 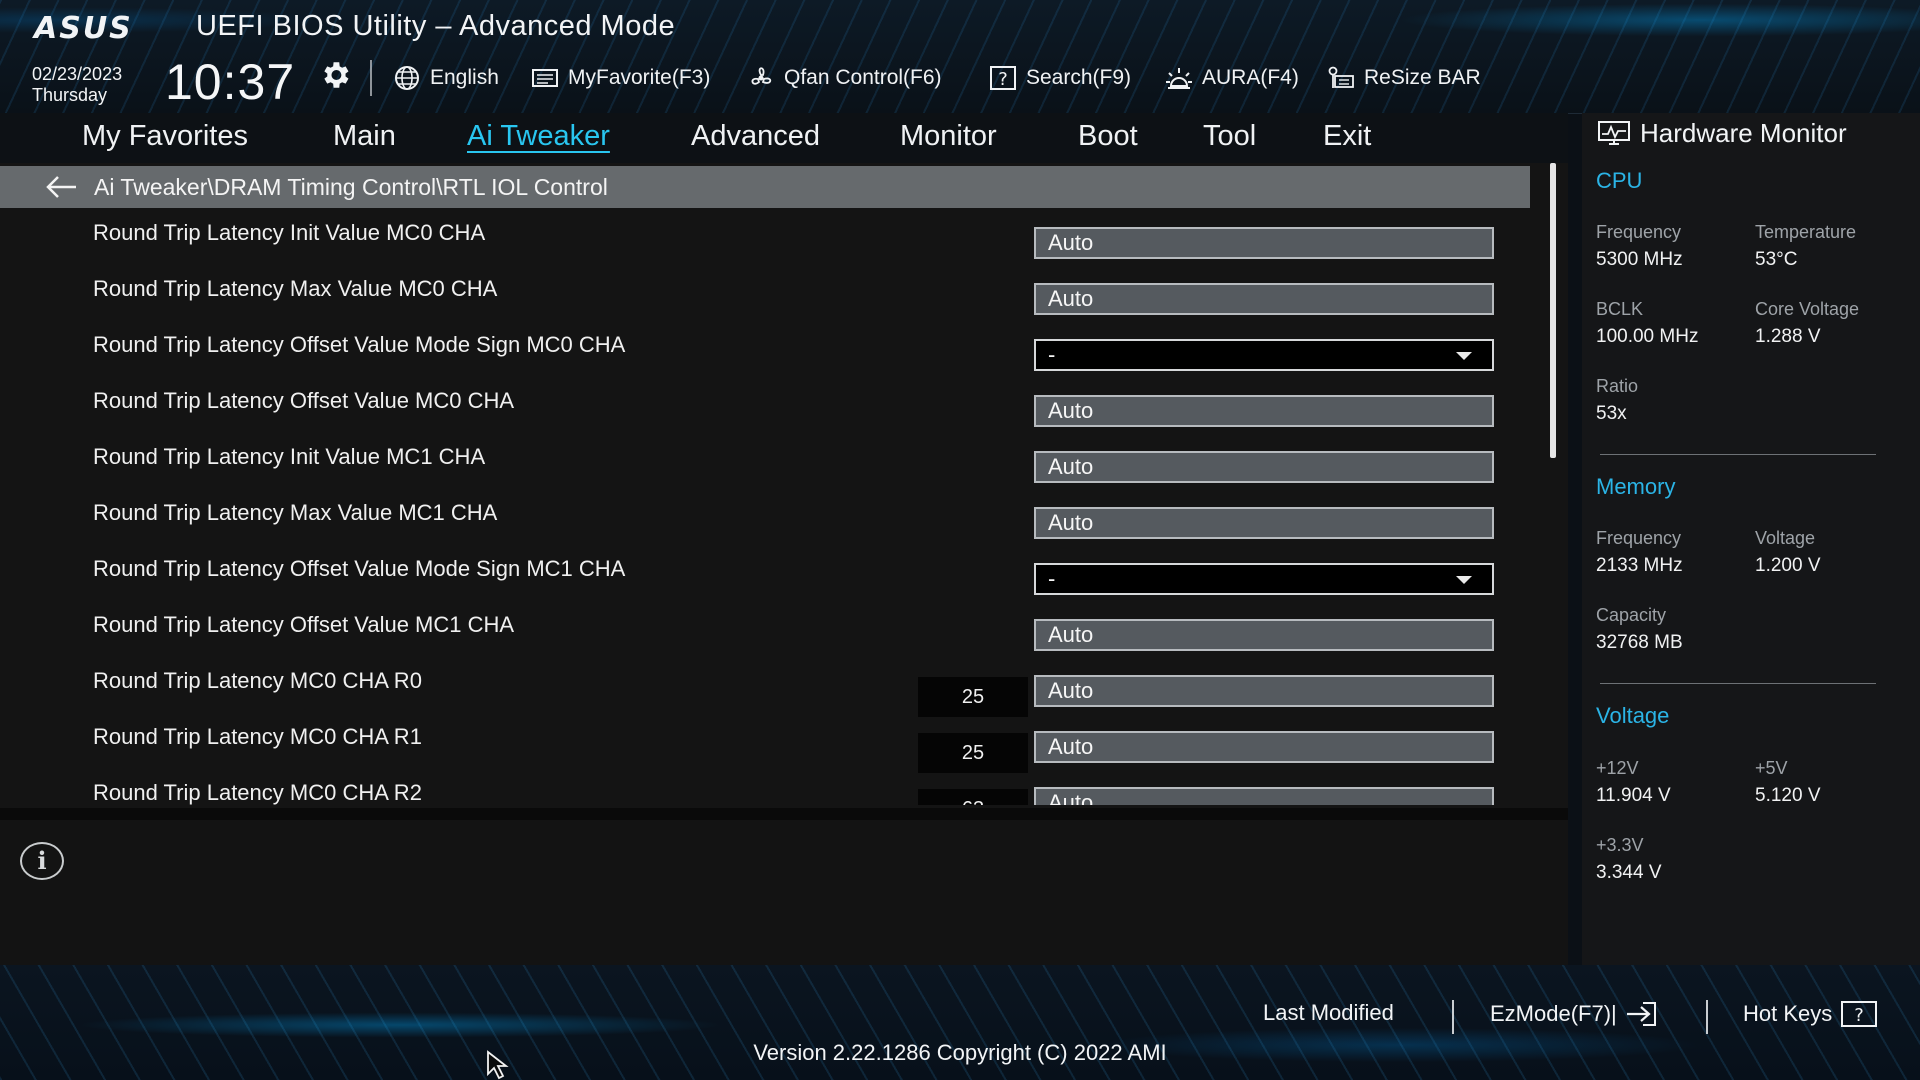 I want to click on memory-capacity-label: Capacity, so click(x=1631, y=615).